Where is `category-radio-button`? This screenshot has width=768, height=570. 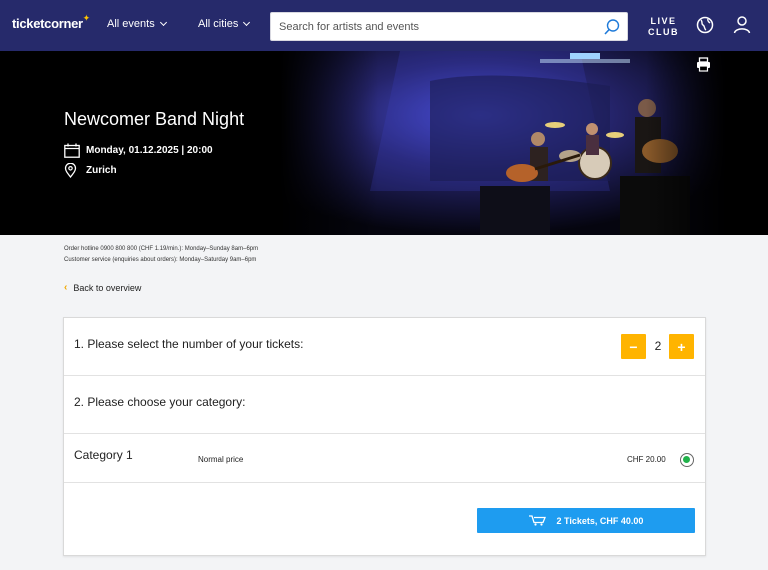 category-radio-button is located at coordinates (687, 460).